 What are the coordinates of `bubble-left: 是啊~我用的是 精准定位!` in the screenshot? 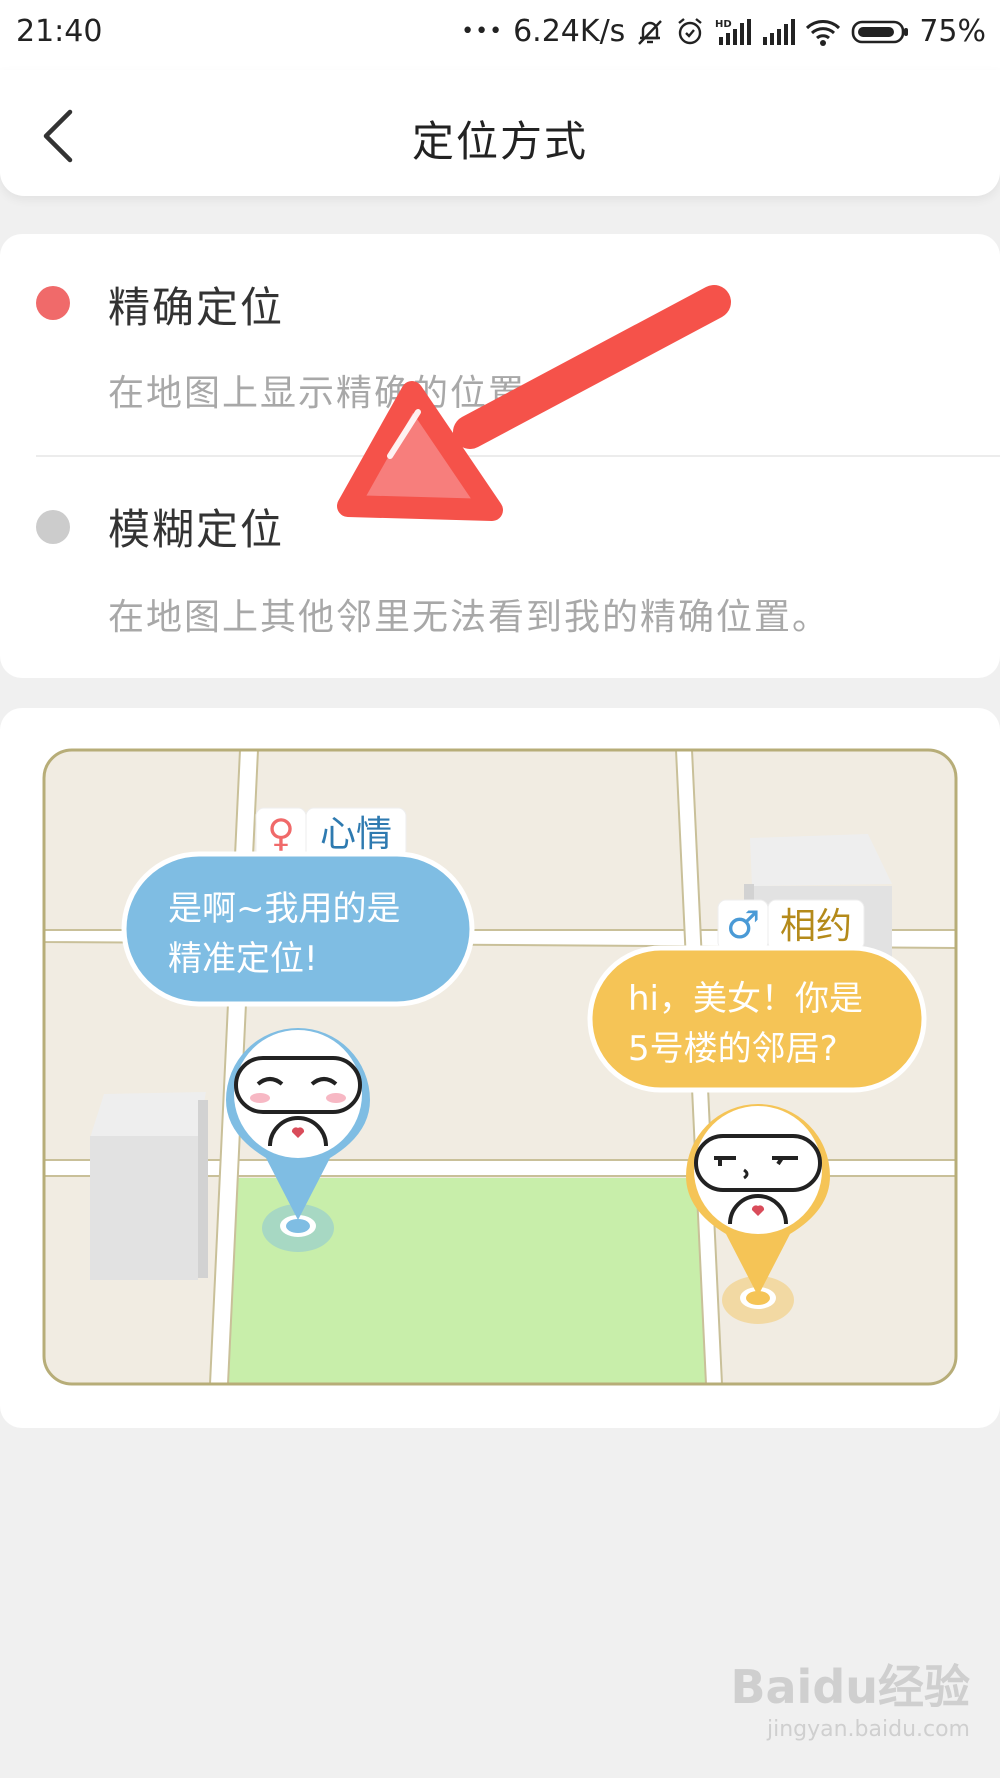 It's located at (298, 929).